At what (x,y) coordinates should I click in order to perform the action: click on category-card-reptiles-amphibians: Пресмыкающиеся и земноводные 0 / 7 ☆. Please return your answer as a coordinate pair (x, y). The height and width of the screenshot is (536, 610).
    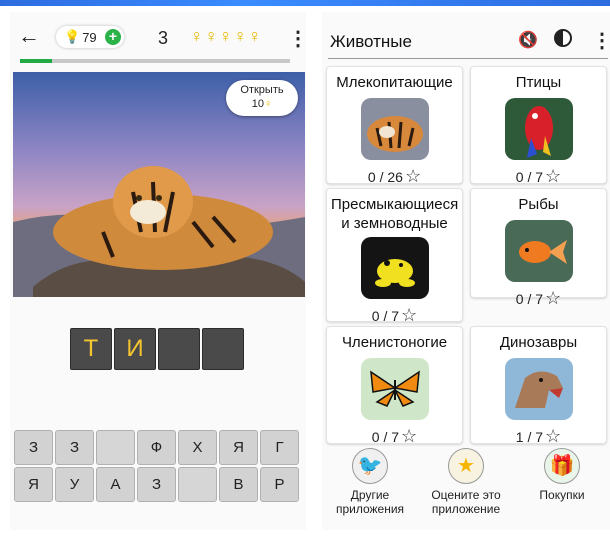
    Looking at the image, I should click on (394, 256).